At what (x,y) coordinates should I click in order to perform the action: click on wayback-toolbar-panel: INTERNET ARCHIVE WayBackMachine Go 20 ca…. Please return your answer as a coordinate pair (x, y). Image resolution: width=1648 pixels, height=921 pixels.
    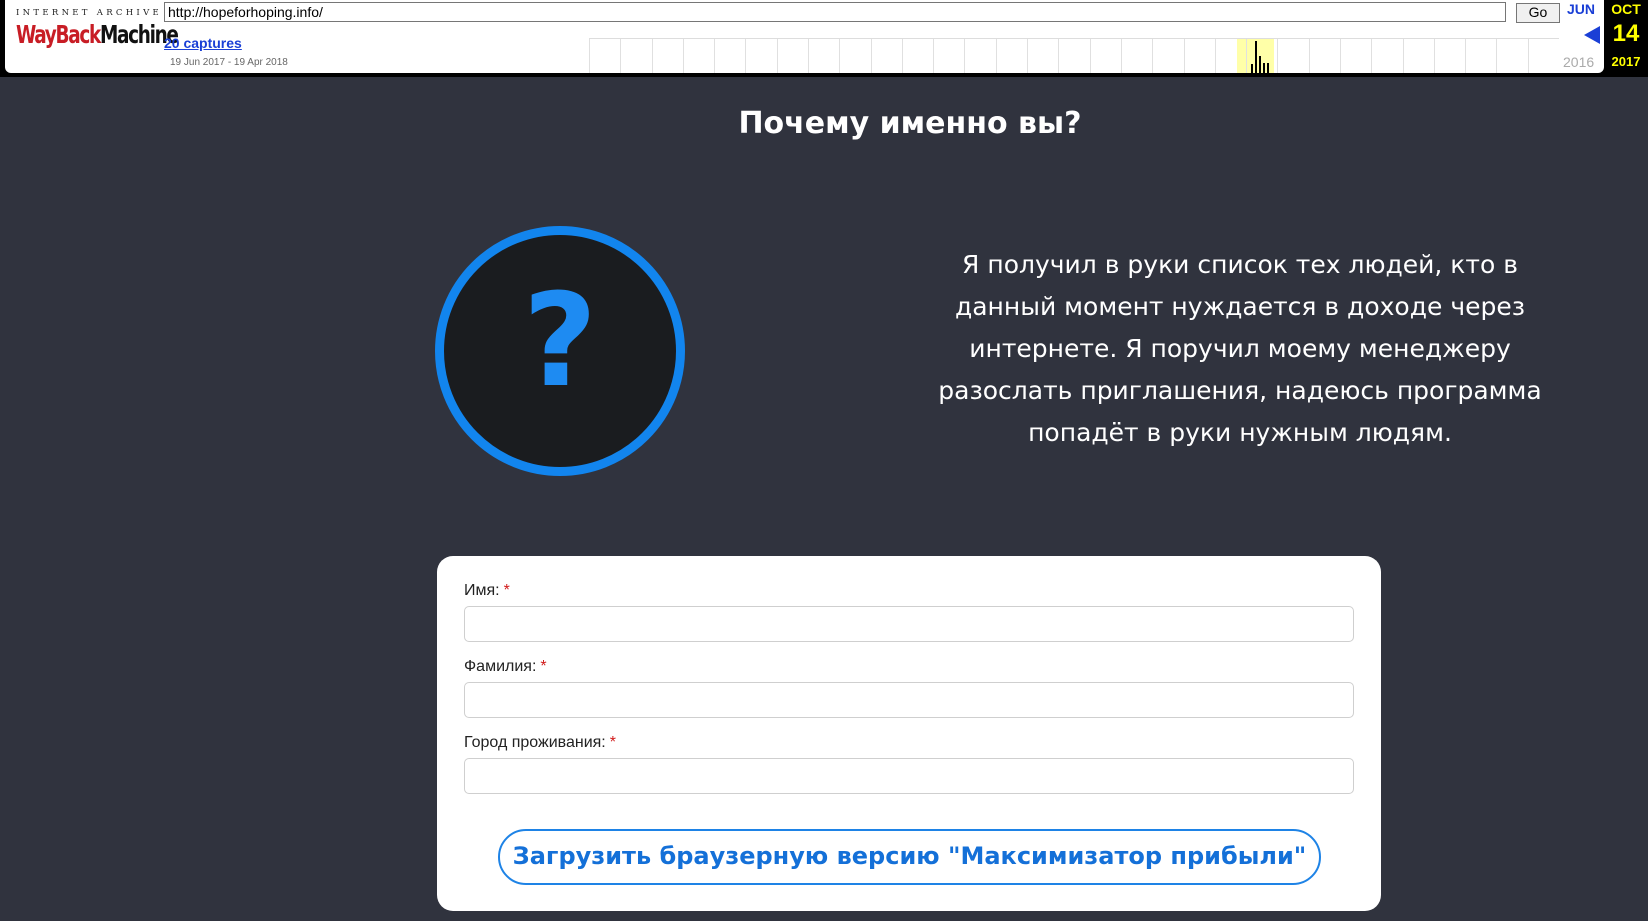
    Looking at the image, I should click on (804, 36).